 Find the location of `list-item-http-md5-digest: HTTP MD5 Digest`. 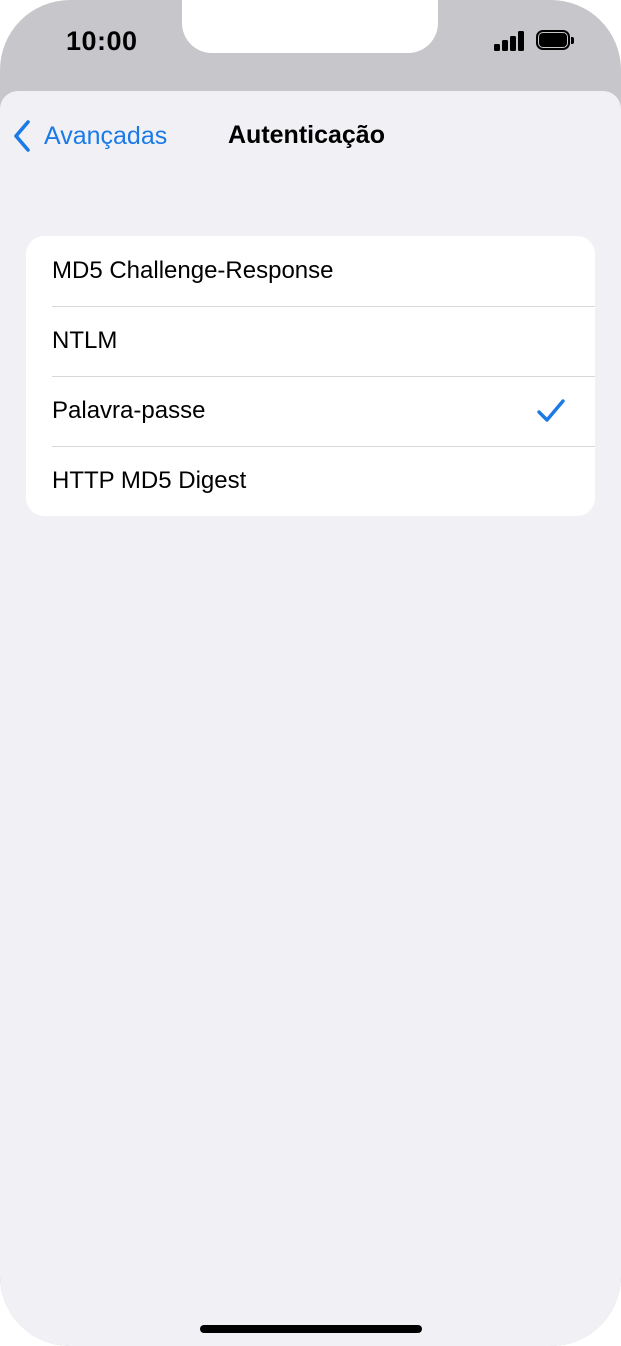

list-item-http-md5-digest: HTTP MD5 Digest is located at coordinates (310, 481).